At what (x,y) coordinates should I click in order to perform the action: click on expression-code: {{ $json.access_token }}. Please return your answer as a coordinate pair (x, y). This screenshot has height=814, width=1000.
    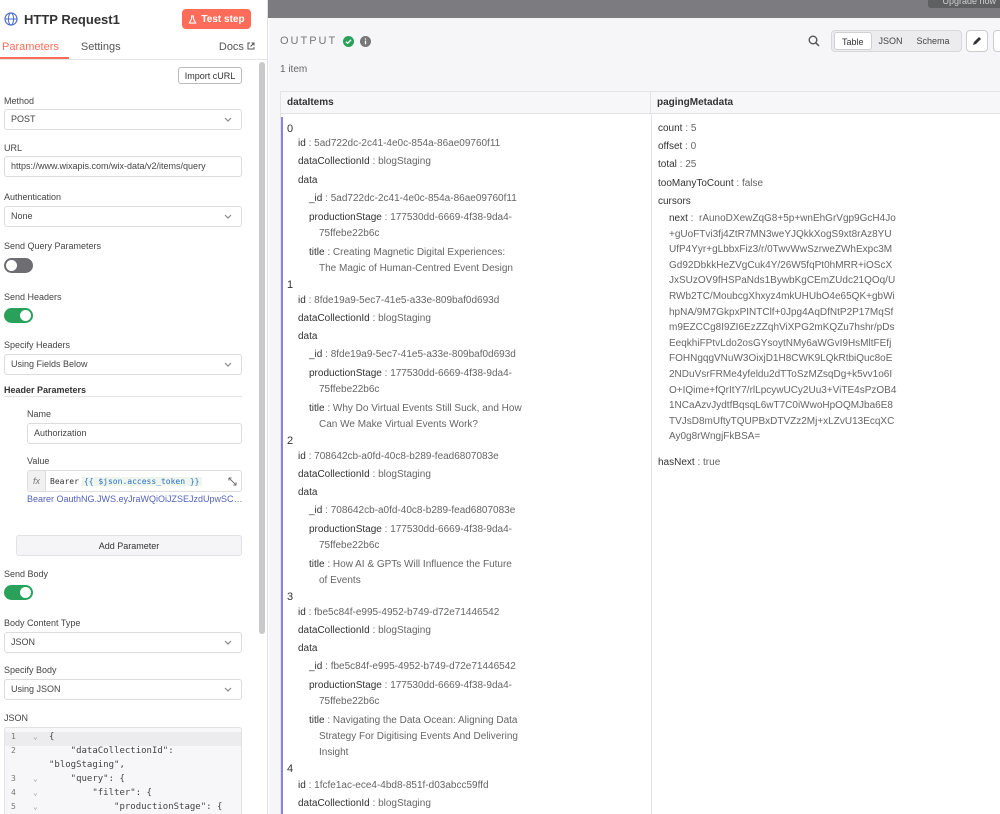
    Looking at the image, I should click on (141, 481).